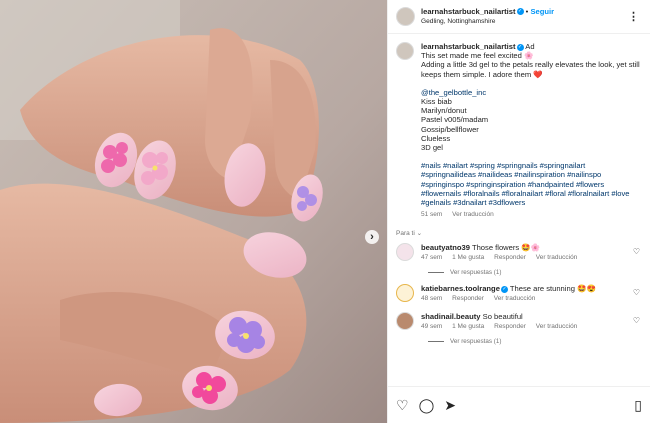 This screenshot has width=650, height=423. Describe the element at coordinates (460, 288) in the screenshot. I see `commenter-username: katiebarnes.toolrange` at that location.